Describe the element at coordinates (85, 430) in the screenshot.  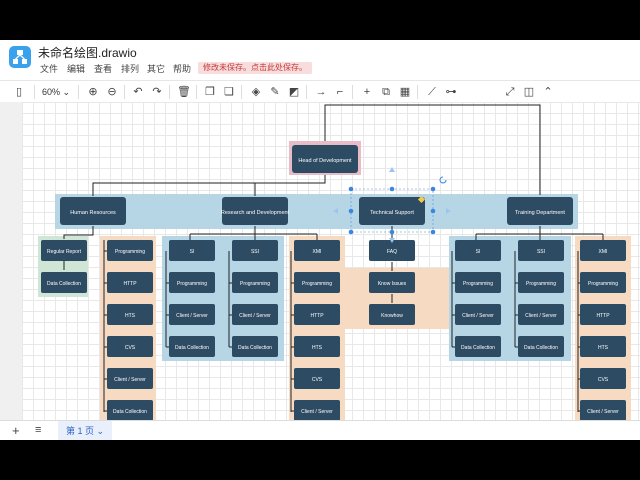
I see `page-tab: 第 1 页 ⌄` at that location.